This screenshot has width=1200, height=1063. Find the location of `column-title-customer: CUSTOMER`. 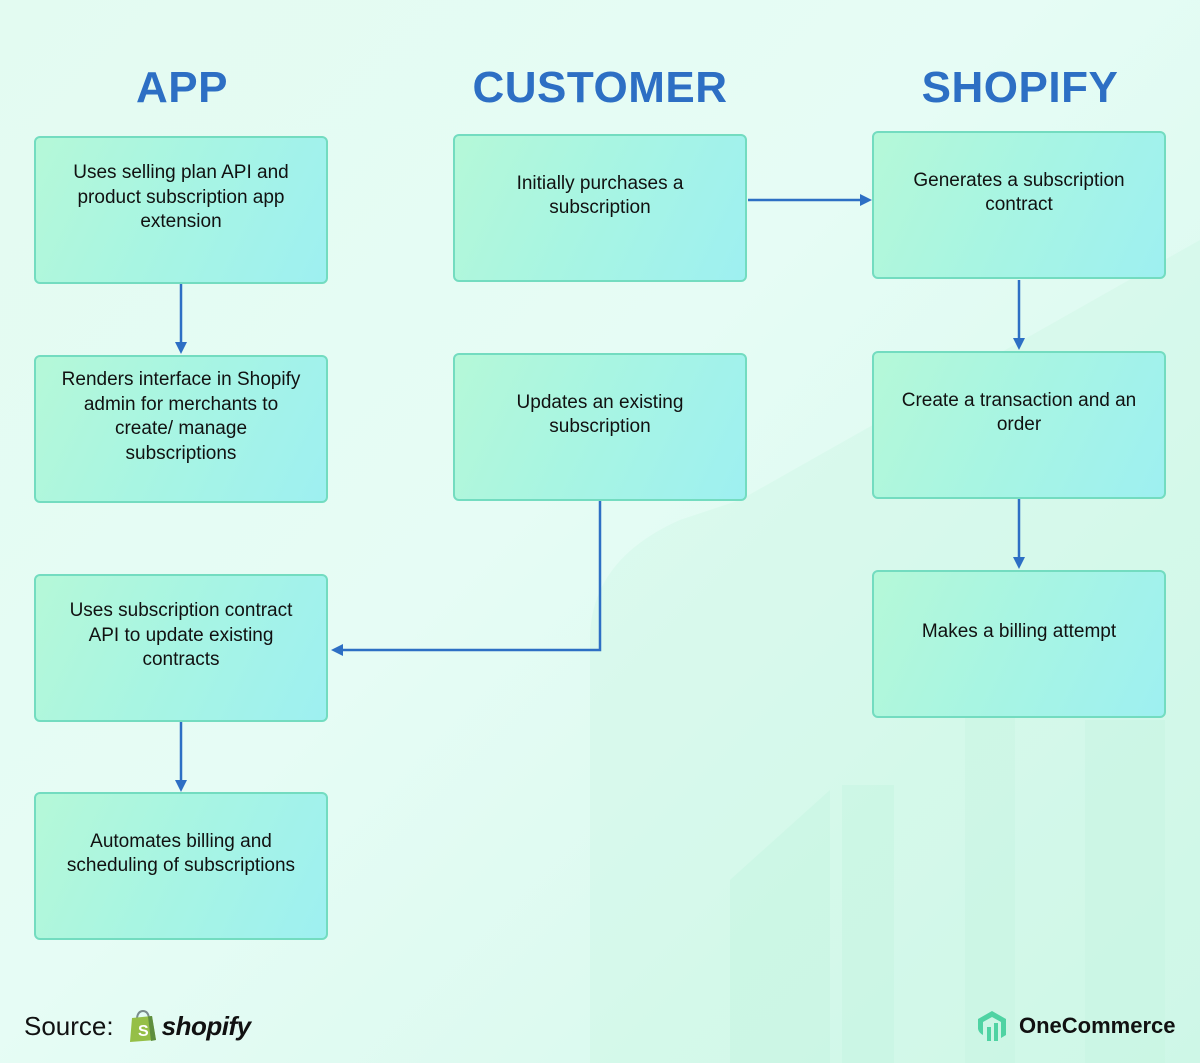

column-title-customer: CUSTOMER is located at coordinates (600, 87).